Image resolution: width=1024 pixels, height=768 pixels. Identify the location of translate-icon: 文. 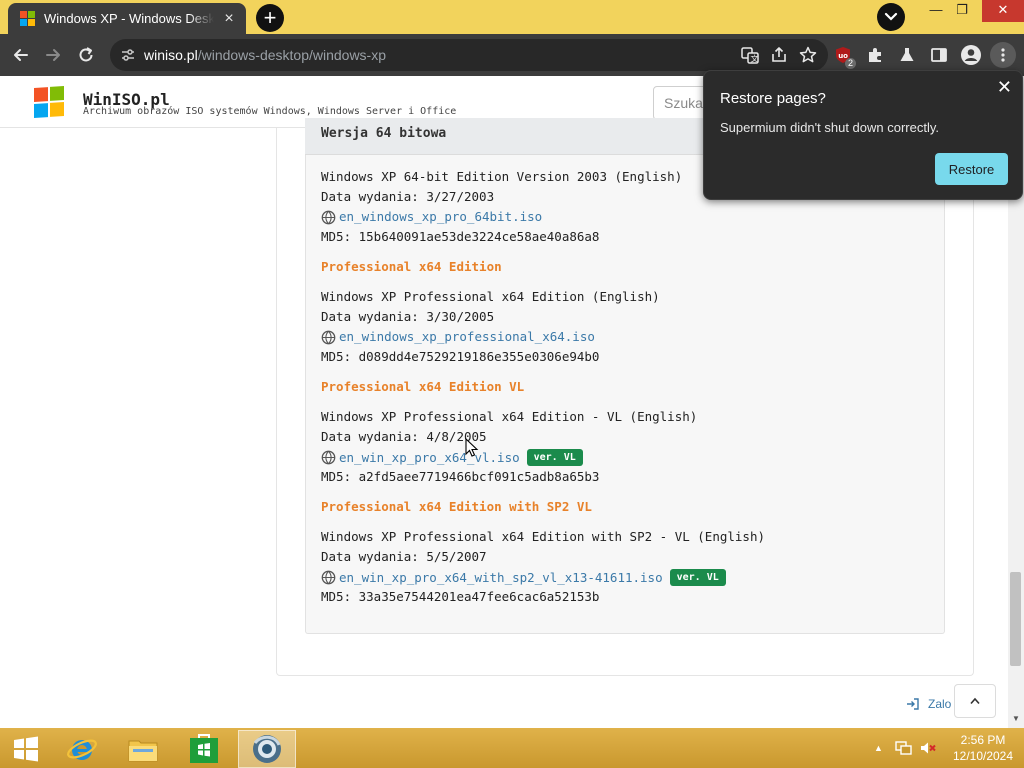
(750, 55).